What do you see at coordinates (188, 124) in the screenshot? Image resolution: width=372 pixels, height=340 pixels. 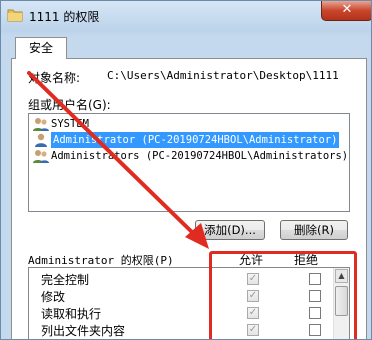 I see `list-item-user: SYSTEM` at bounding box center [188, 124].